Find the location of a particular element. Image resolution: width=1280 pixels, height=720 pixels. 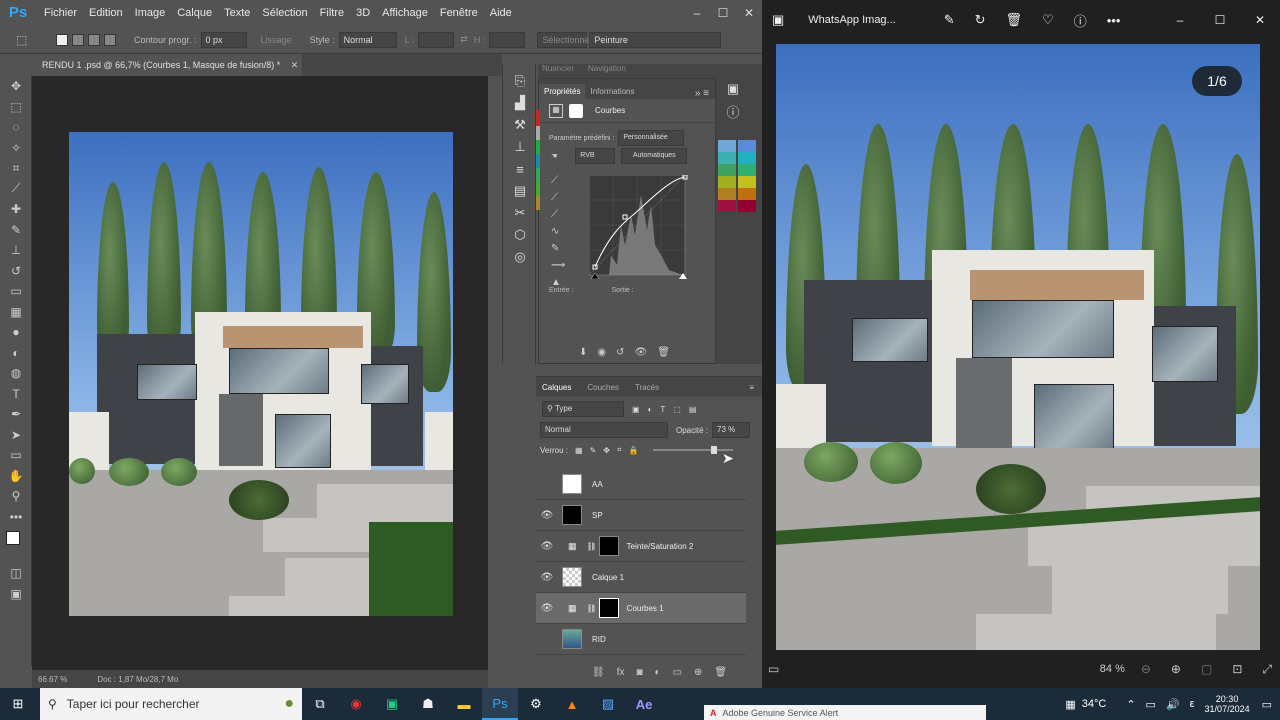

swatch-green is located at coordinates (727, 170).